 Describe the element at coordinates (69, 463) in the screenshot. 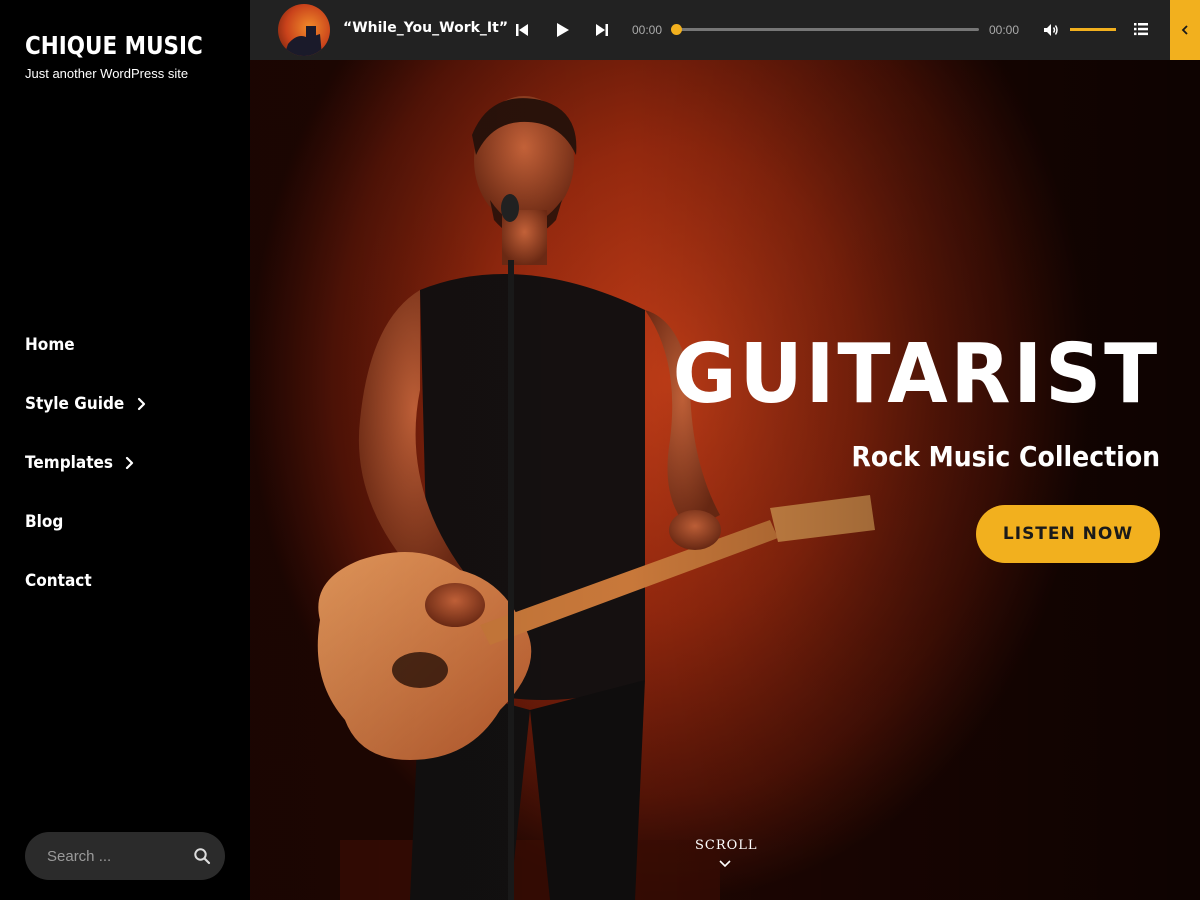

I see `nav-item-label: Templates` at that location.